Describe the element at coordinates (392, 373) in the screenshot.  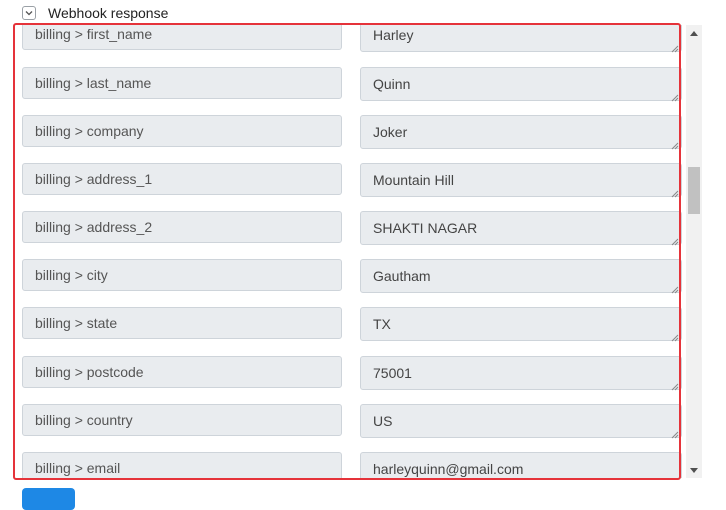
I see `field-value-text: 75001` at that location.